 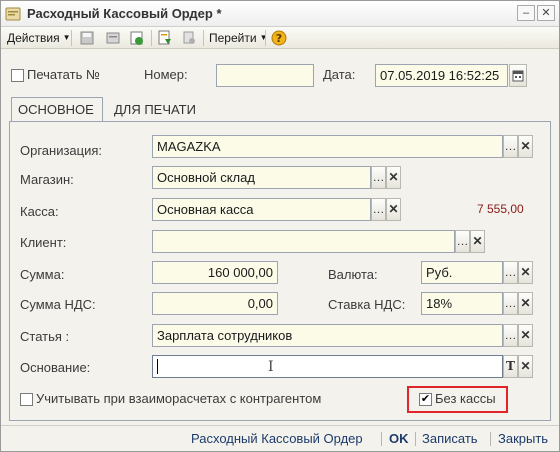 What do you see at coordinates (124, 13) in the screenshot?
I see `window-title: Расходный Кассовый Ордер *` at bounding box center [124, 13].